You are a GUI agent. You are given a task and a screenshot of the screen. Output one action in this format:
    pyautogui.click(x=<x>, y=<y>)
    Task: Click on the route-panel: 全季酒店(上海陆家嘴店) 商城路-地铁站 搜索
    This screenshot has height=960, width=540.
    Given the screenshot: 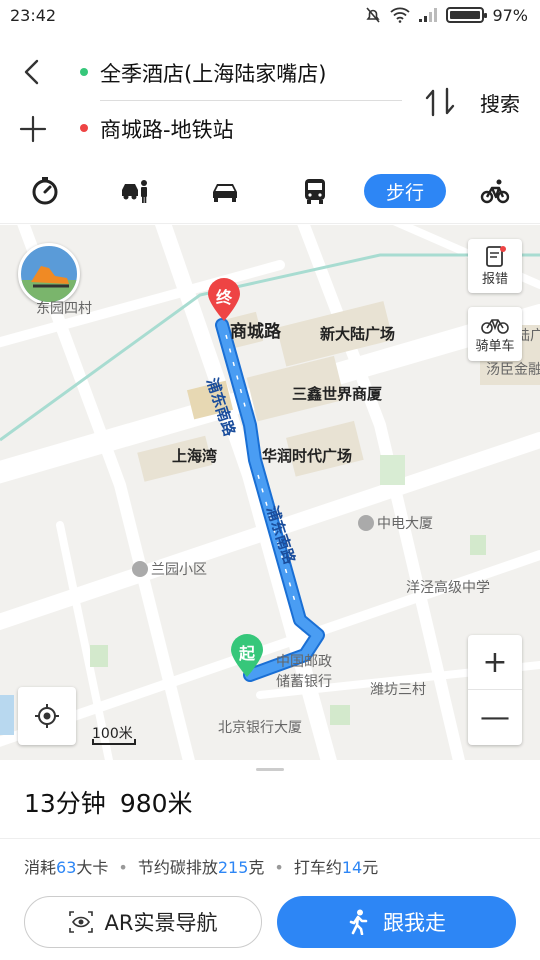 What is the action you would take?
    pyautogui.click(x=270, y=95)
    